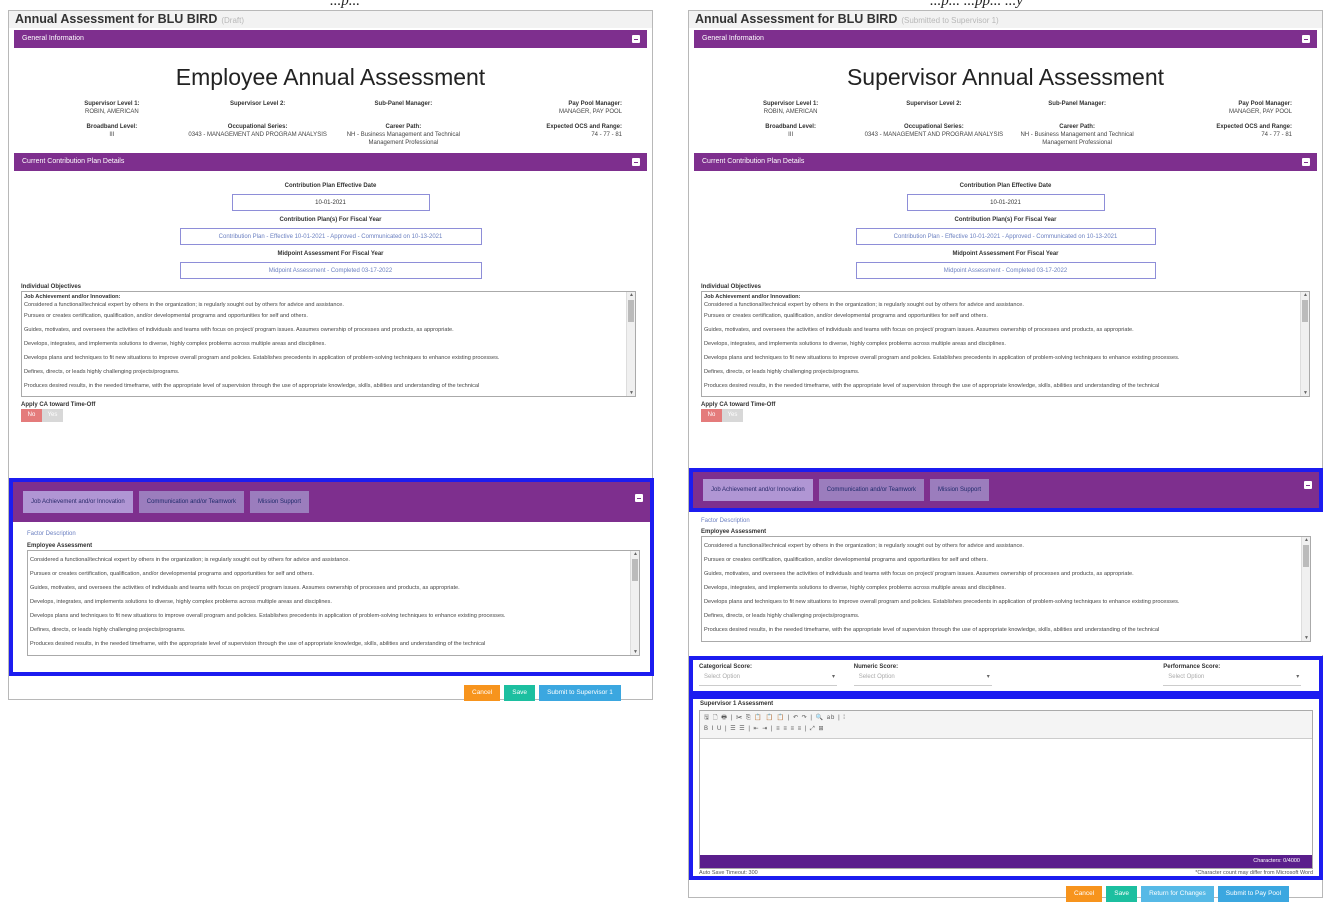  I want to click on info-label: Supervisor Level 2:, so click(934, 104).